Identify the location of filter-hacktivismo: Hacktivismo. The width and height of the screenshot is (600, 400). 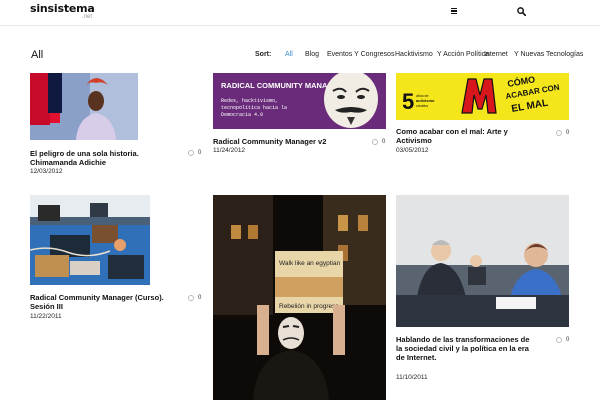
(414, 54).